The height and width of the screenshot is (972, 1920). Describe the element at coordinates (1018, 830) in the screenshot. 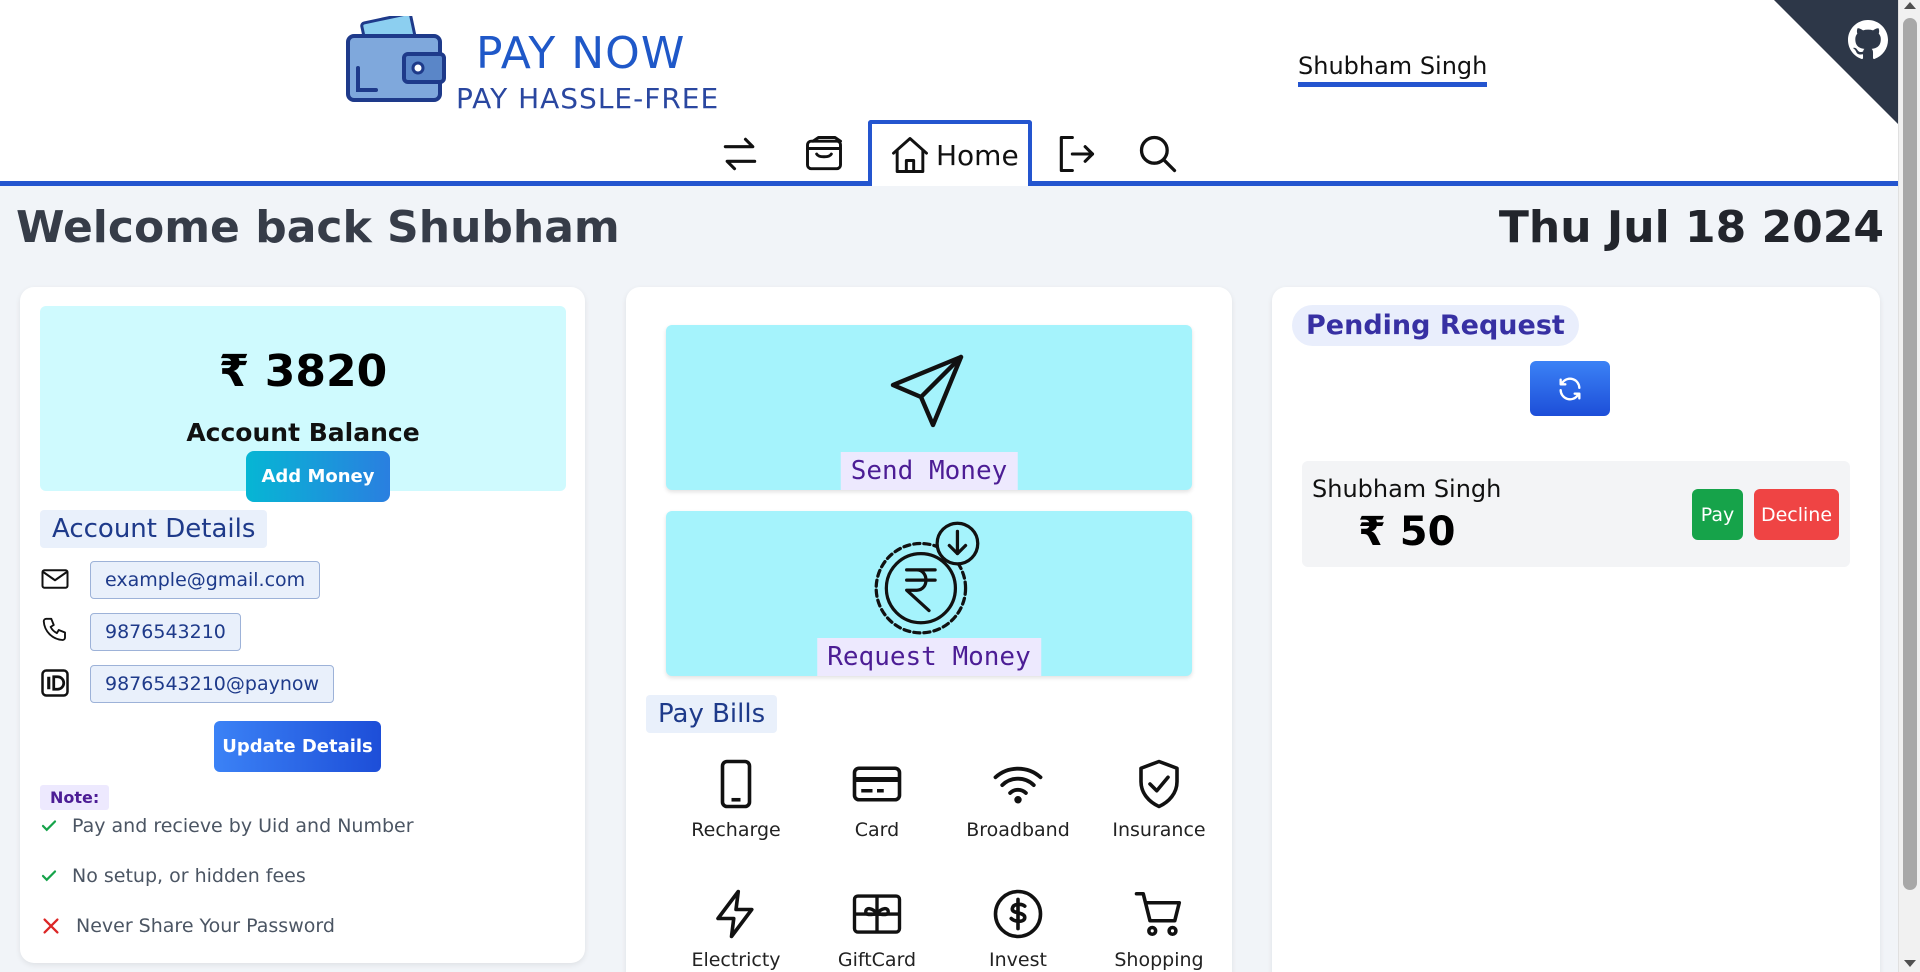

I see `bill-label: Broadband` at that location.